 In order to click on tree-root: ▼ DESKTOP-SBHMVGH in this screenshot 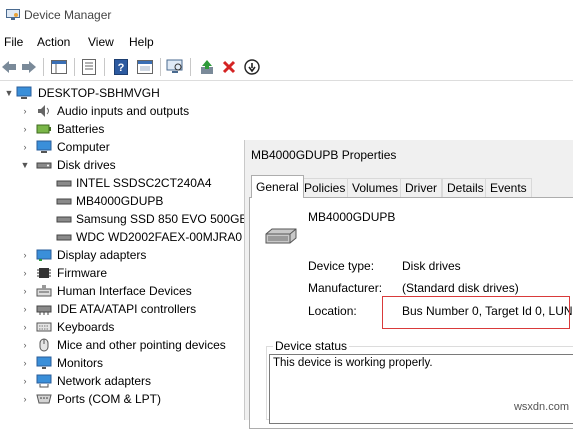, I will do `click(122, 93)`.